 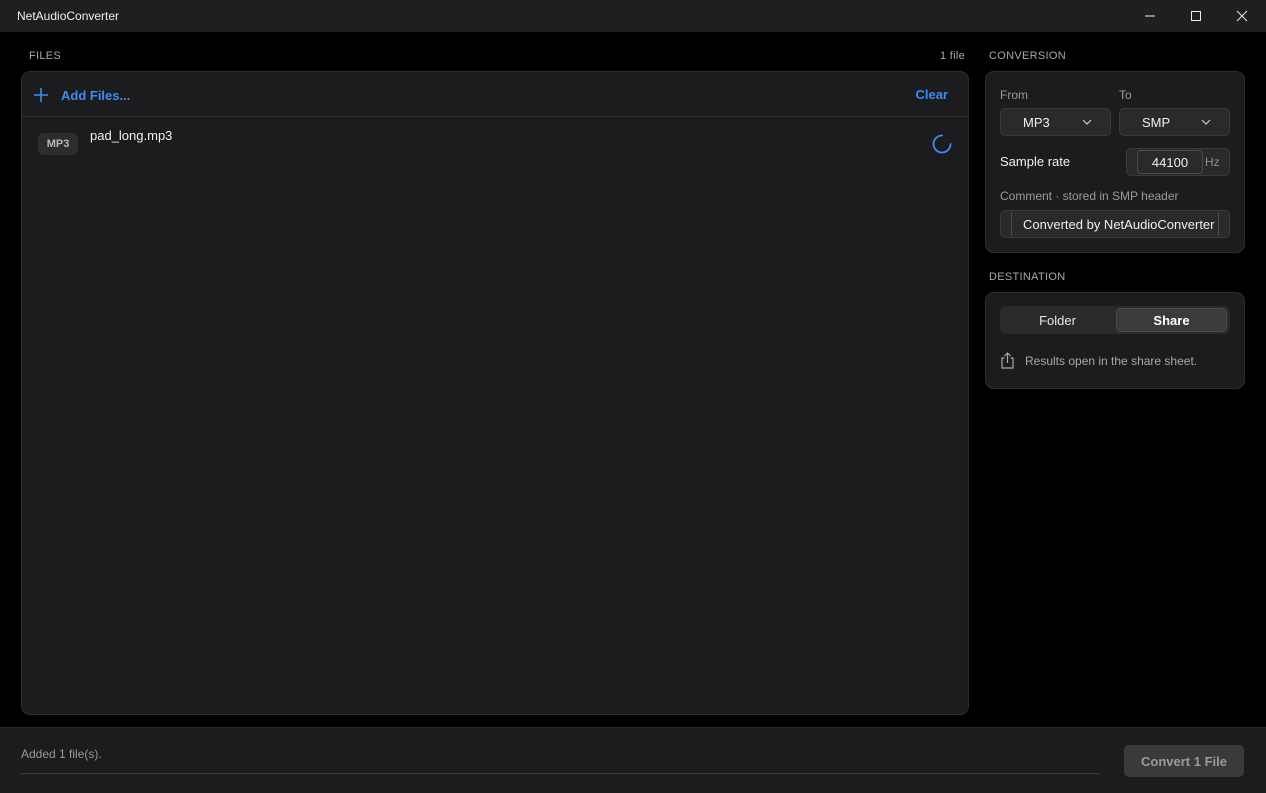 What do you see at coordinates (68, 16) in the screenshot?
I see `app-title: NetAudioConverter` at bounding box center [68, 16].